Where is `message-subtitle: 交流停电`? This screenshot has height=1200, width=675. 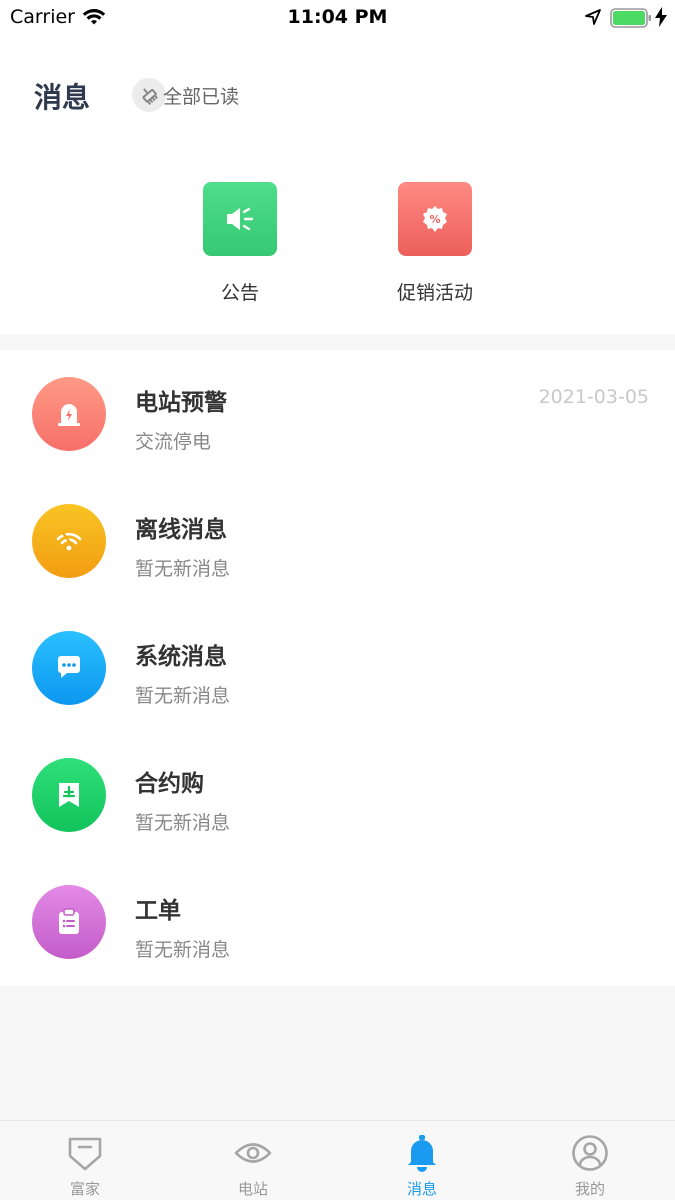
message-subtitle: 交流停电 is located at coordinates (173, 442).